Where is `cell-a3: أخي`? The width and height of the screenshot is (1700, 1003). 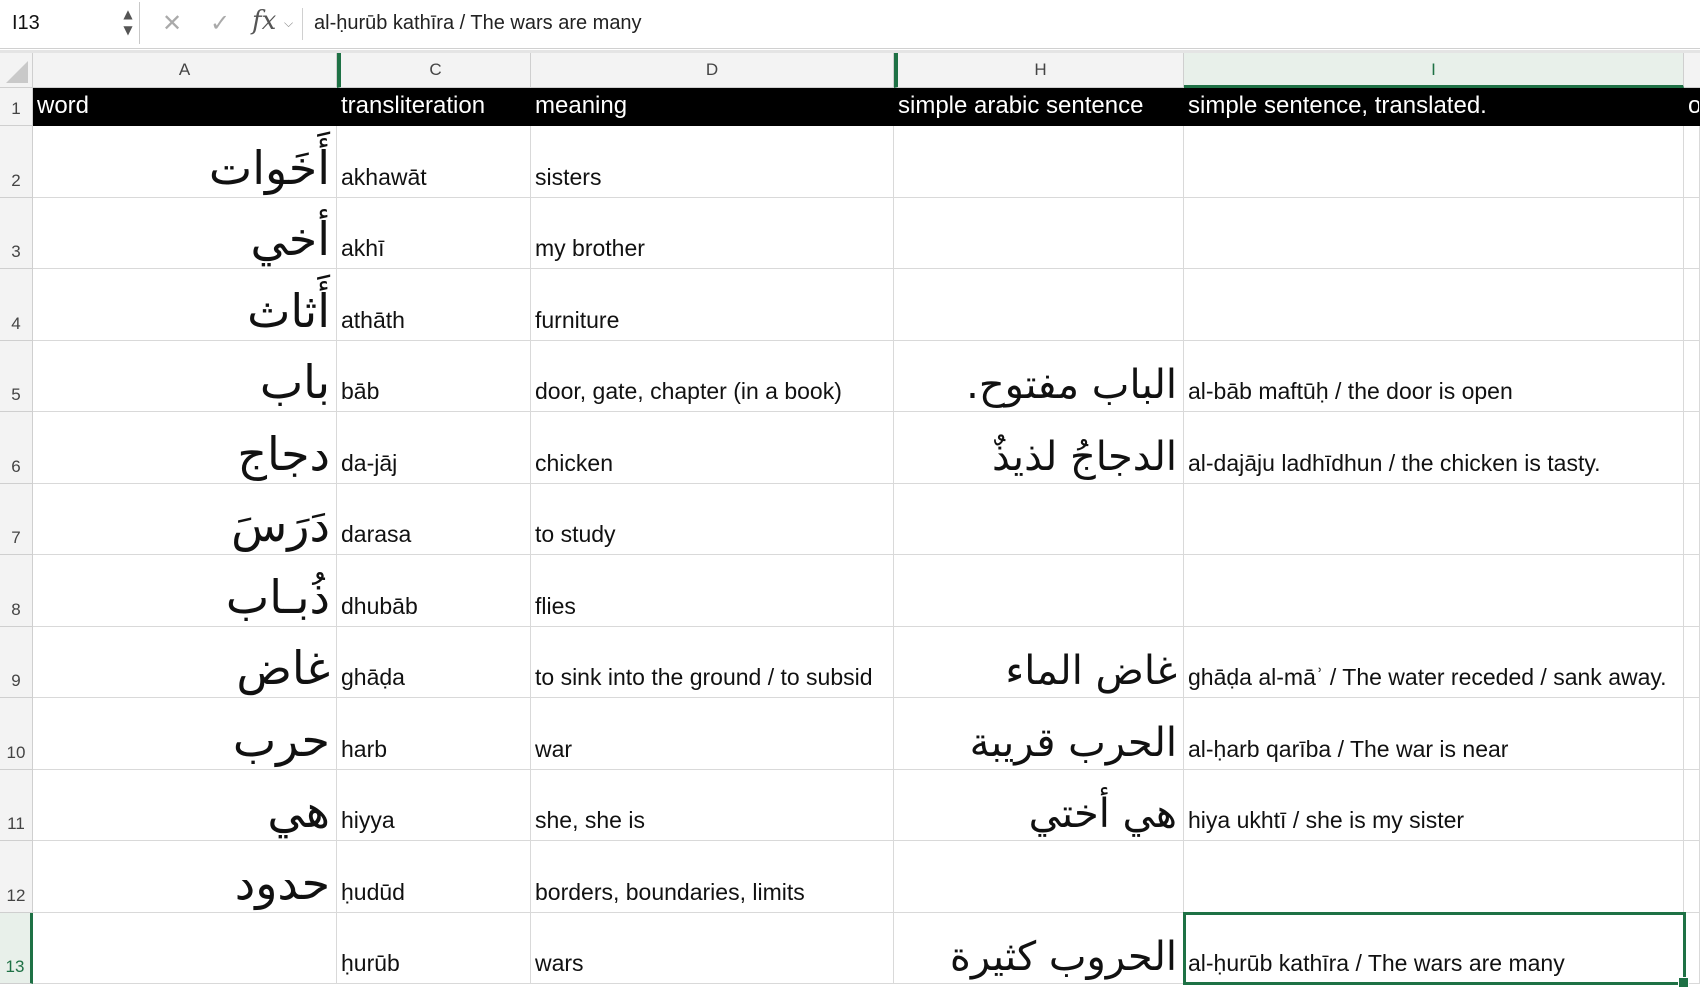 cell-a3: أخي is located at coordinates (185, 233).